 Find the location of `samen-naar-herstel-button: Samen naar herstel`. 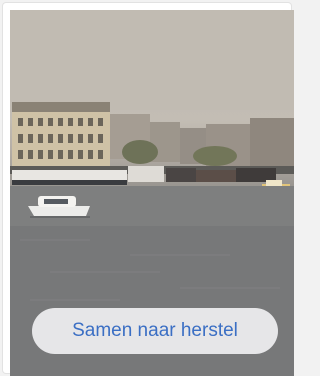

samen-naar-herstel-button: Samen naar herstel is located at coordinates (155, 331).